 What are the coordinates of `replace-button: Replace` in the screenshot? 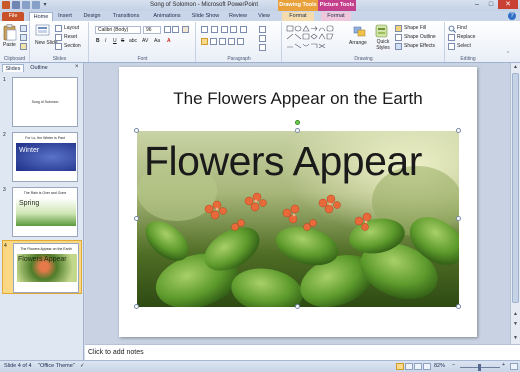 It's located at (466, 37).